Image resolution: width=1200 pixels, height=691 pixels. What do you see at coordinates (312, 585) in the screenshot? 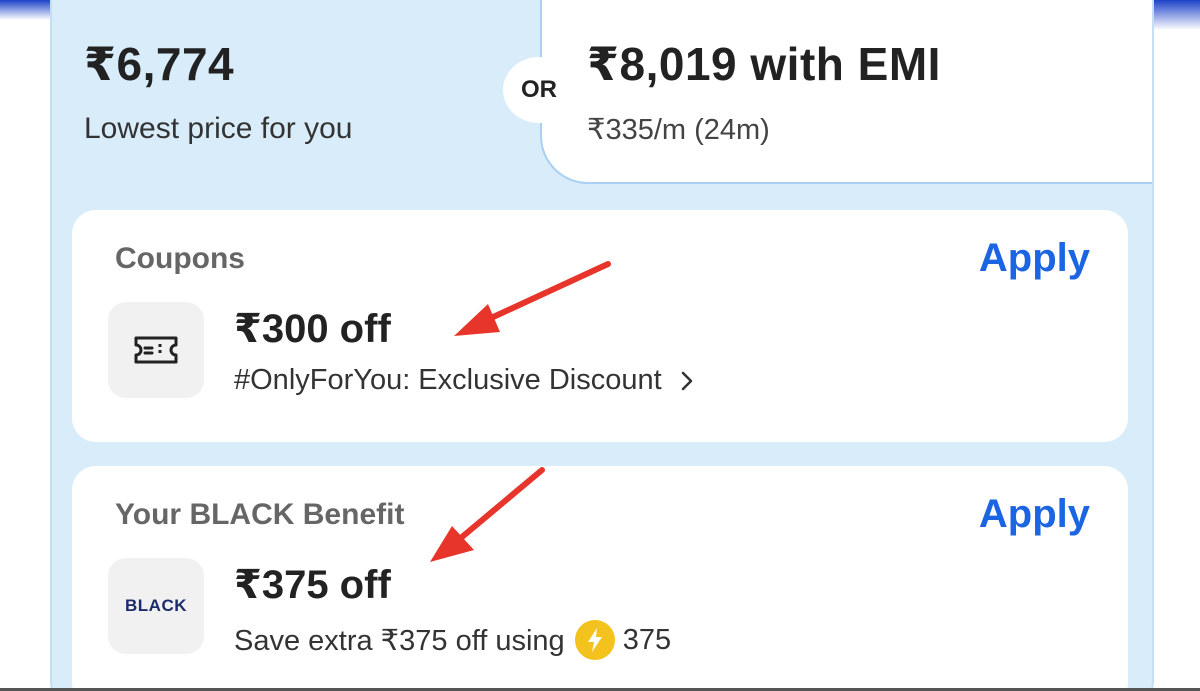
I see `black-discount-amount: ₹375 off` at bounding box center [312, 585].